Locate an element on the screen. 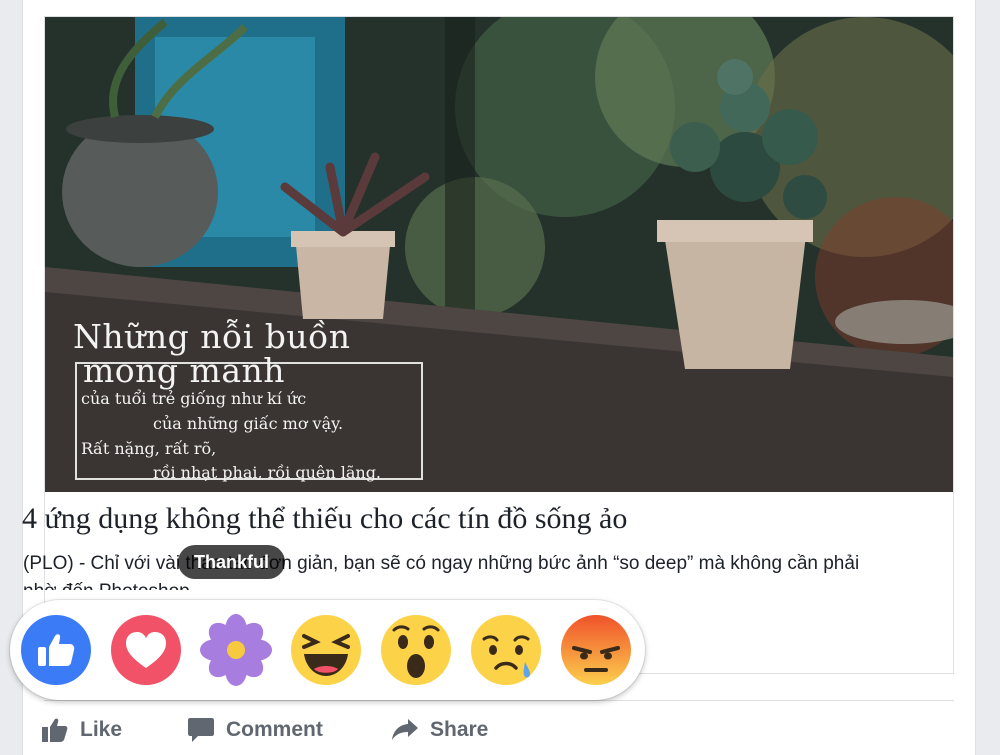 This screenshot has width=1000, height=755. overlay-text-line5: Rất nặng, rất rõ, is located at coordinates (149, 448).